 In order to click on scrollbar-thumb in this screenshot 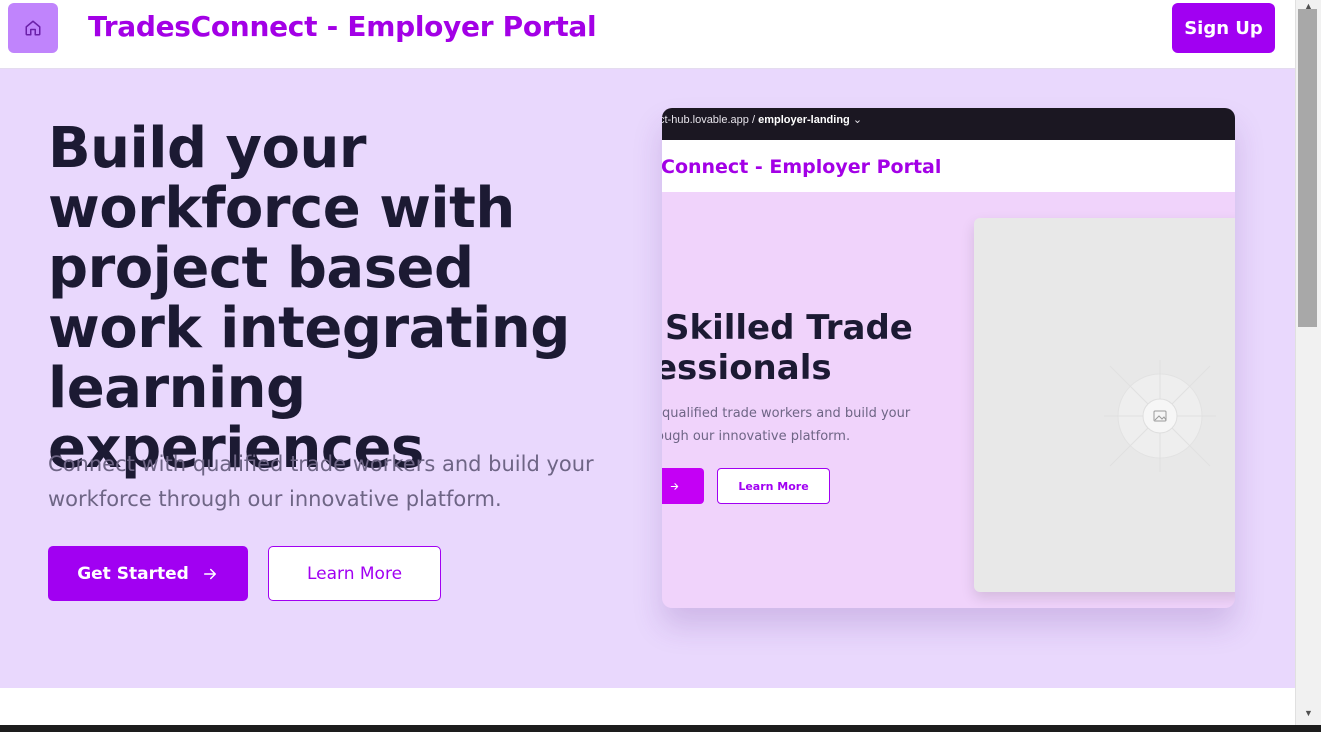, I will do `click(1307, 168)`.